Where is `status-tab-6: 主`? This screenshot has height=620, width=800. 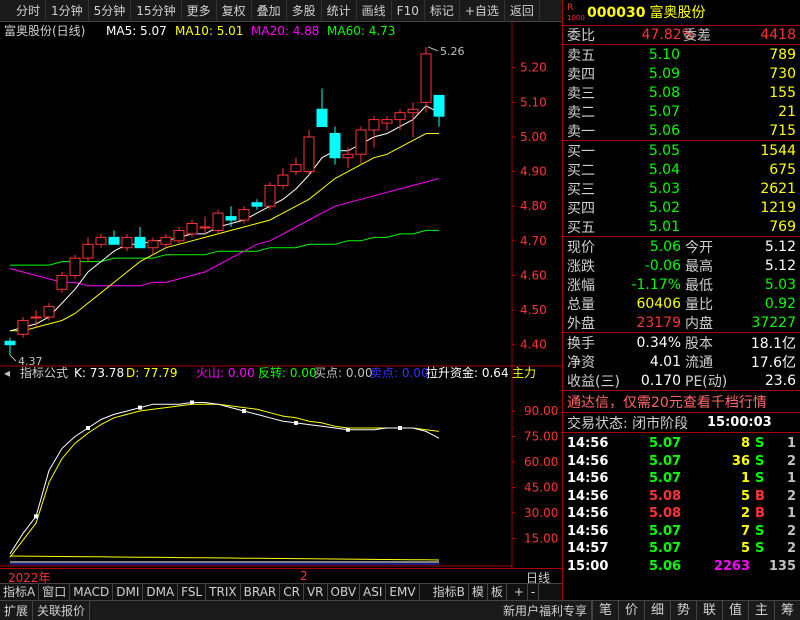
status-tab-6: 主 is located at coordinates (761, 610).